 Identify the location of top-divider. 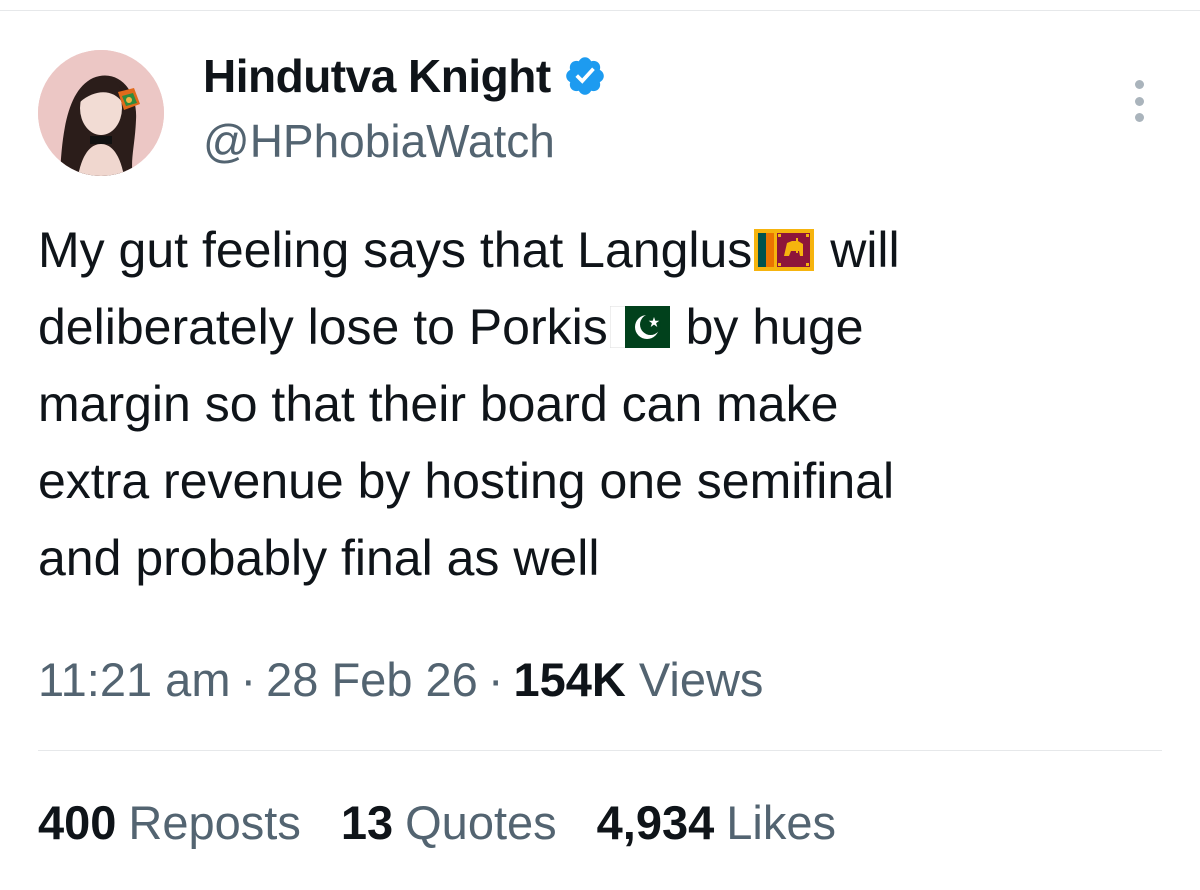
(600, 10).